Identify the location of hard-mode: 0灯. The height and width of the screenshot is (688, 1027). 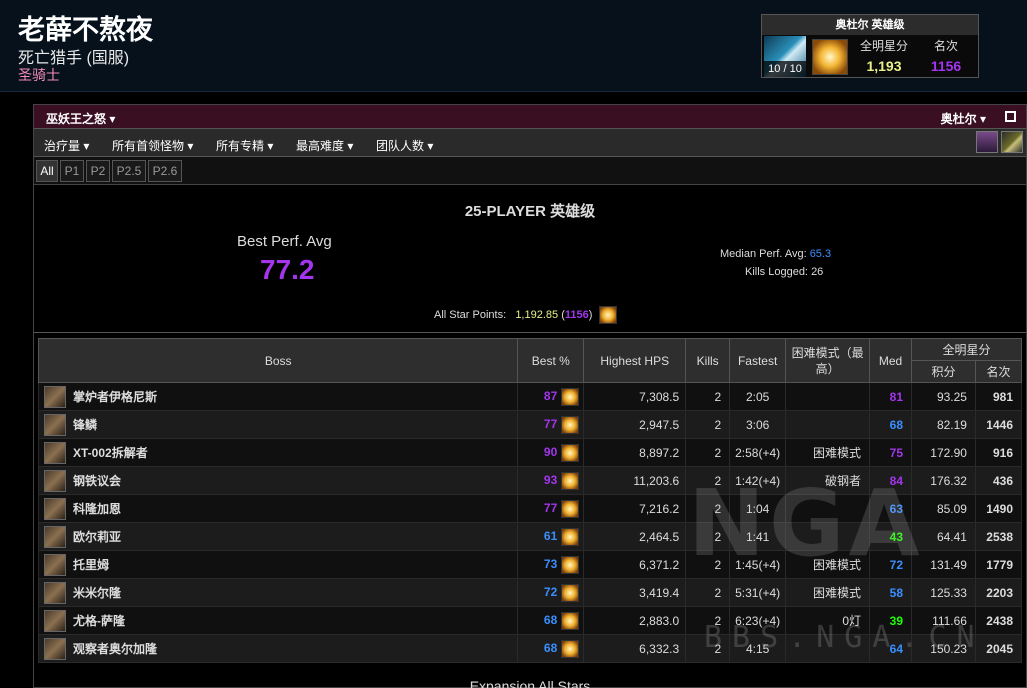
(828, 620).